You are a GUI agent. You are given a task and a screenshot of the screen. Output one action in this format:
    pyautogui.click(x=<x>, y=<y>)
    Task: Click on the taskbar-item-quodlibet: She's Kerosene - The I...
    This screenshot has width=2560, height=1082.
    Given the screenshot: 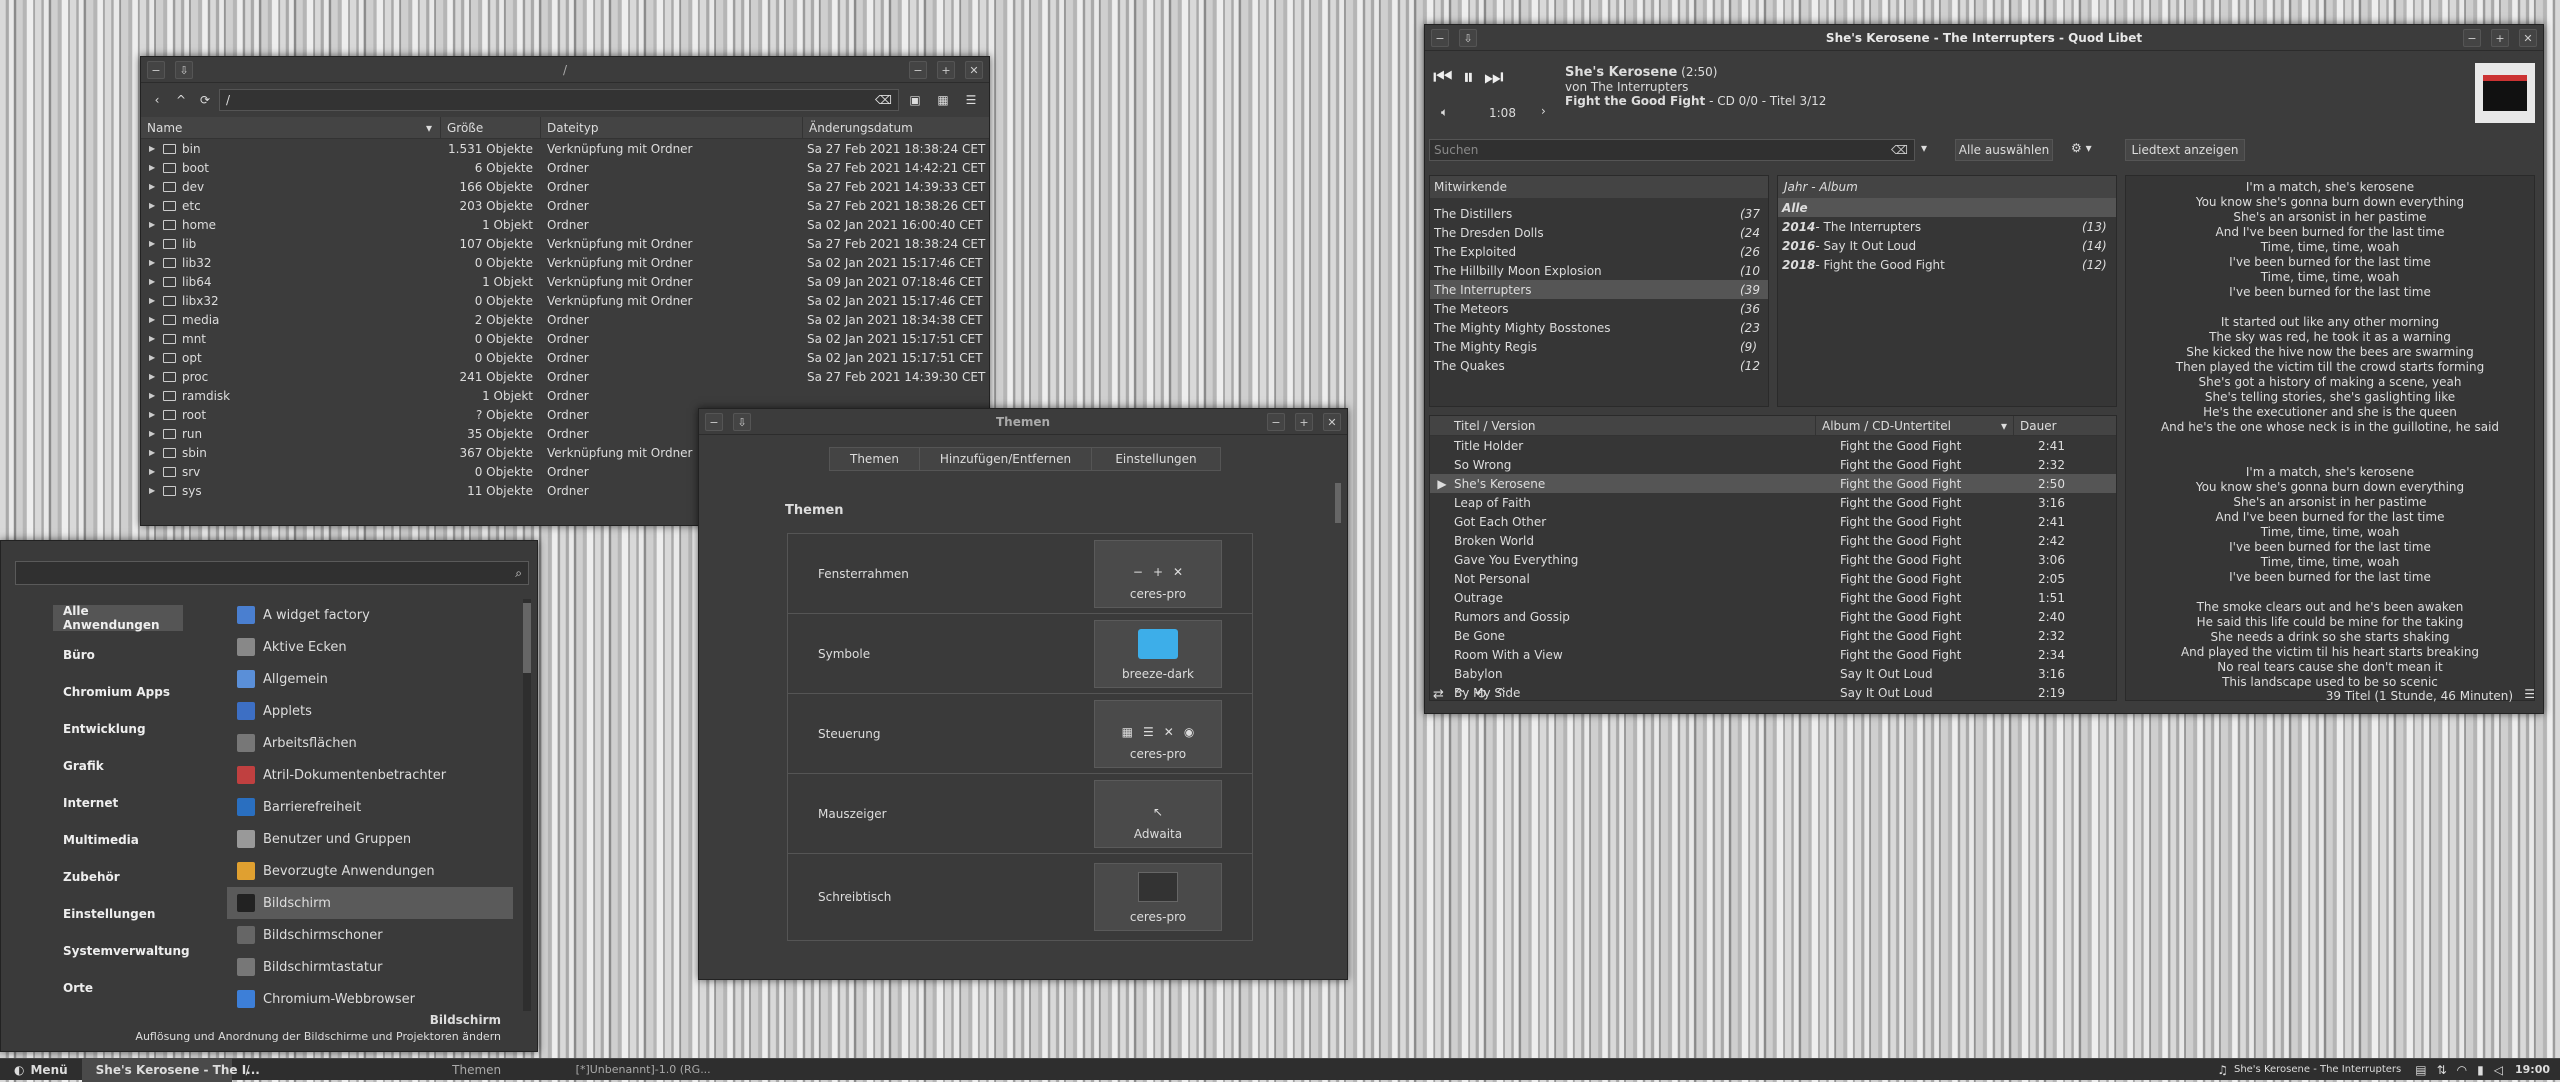 What is the action you would take?
    pyautogui.click(x=170, y=1069)
    